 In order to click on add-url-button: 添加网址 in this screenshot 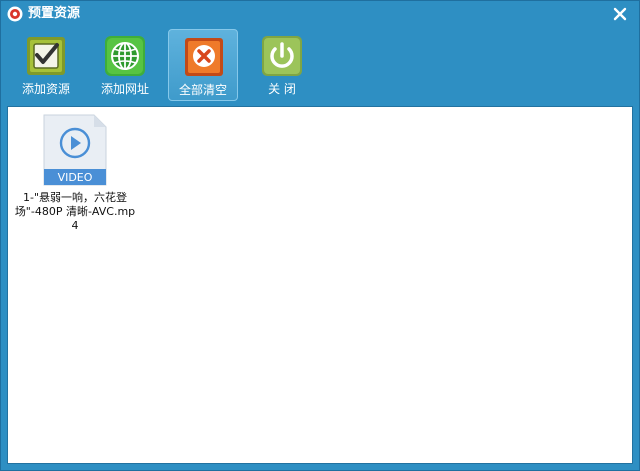, I will do `click(125, 65)`.